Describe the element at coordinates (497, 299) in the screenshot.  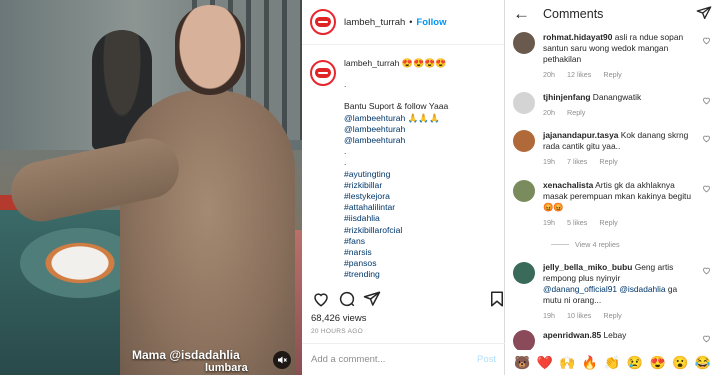
I see `bookmark-icon` at that location.